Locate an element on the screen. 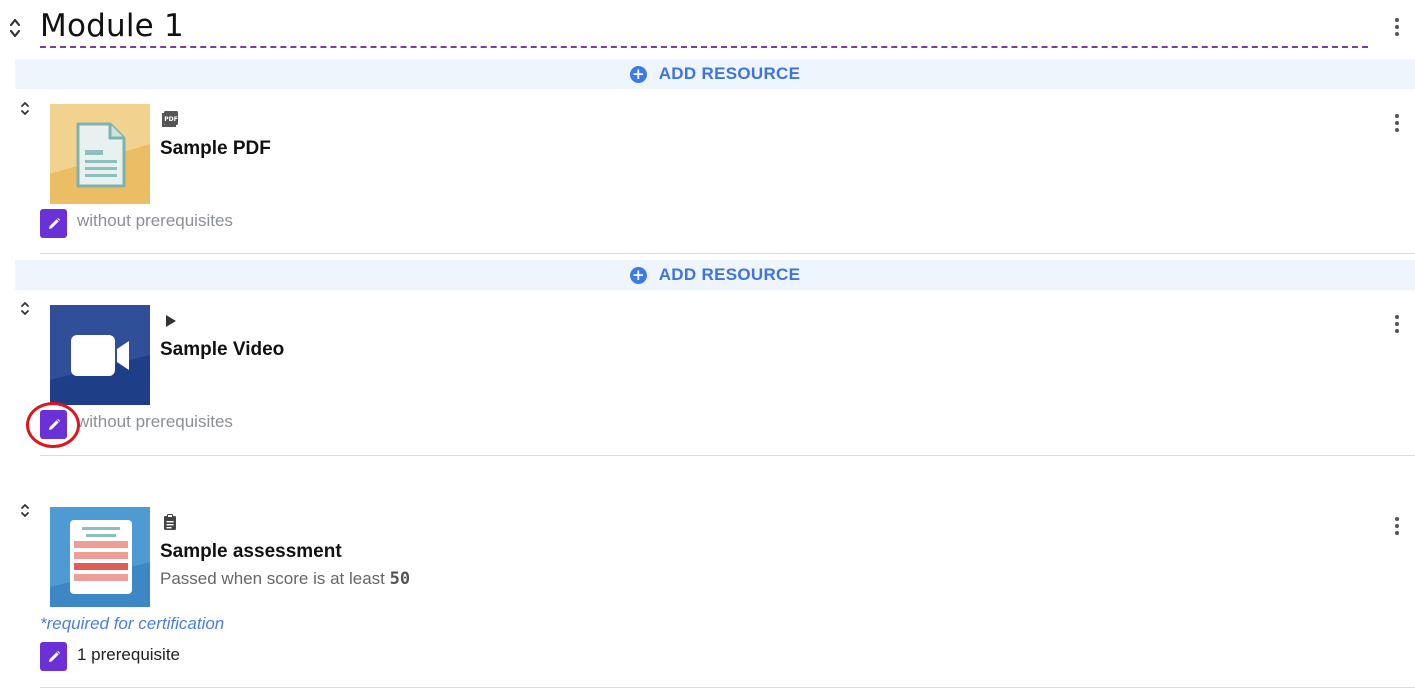 The width and height of the screenshot is (1415, 691). document-thumbnail is located at coordinates (100, 154).